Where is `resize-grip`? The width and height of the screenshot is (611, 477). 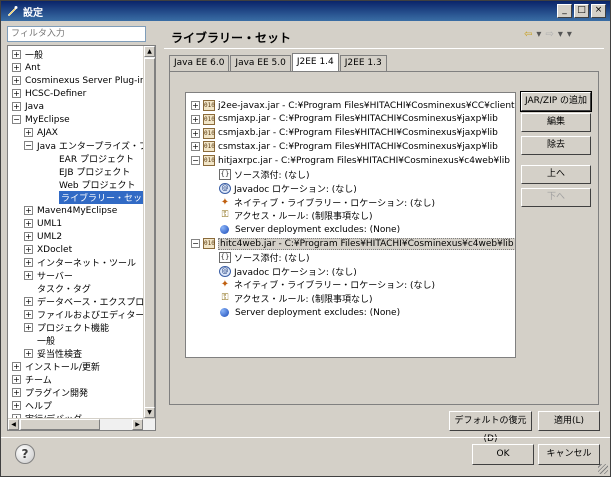 resize-grip is located at coordinates (603, 469).